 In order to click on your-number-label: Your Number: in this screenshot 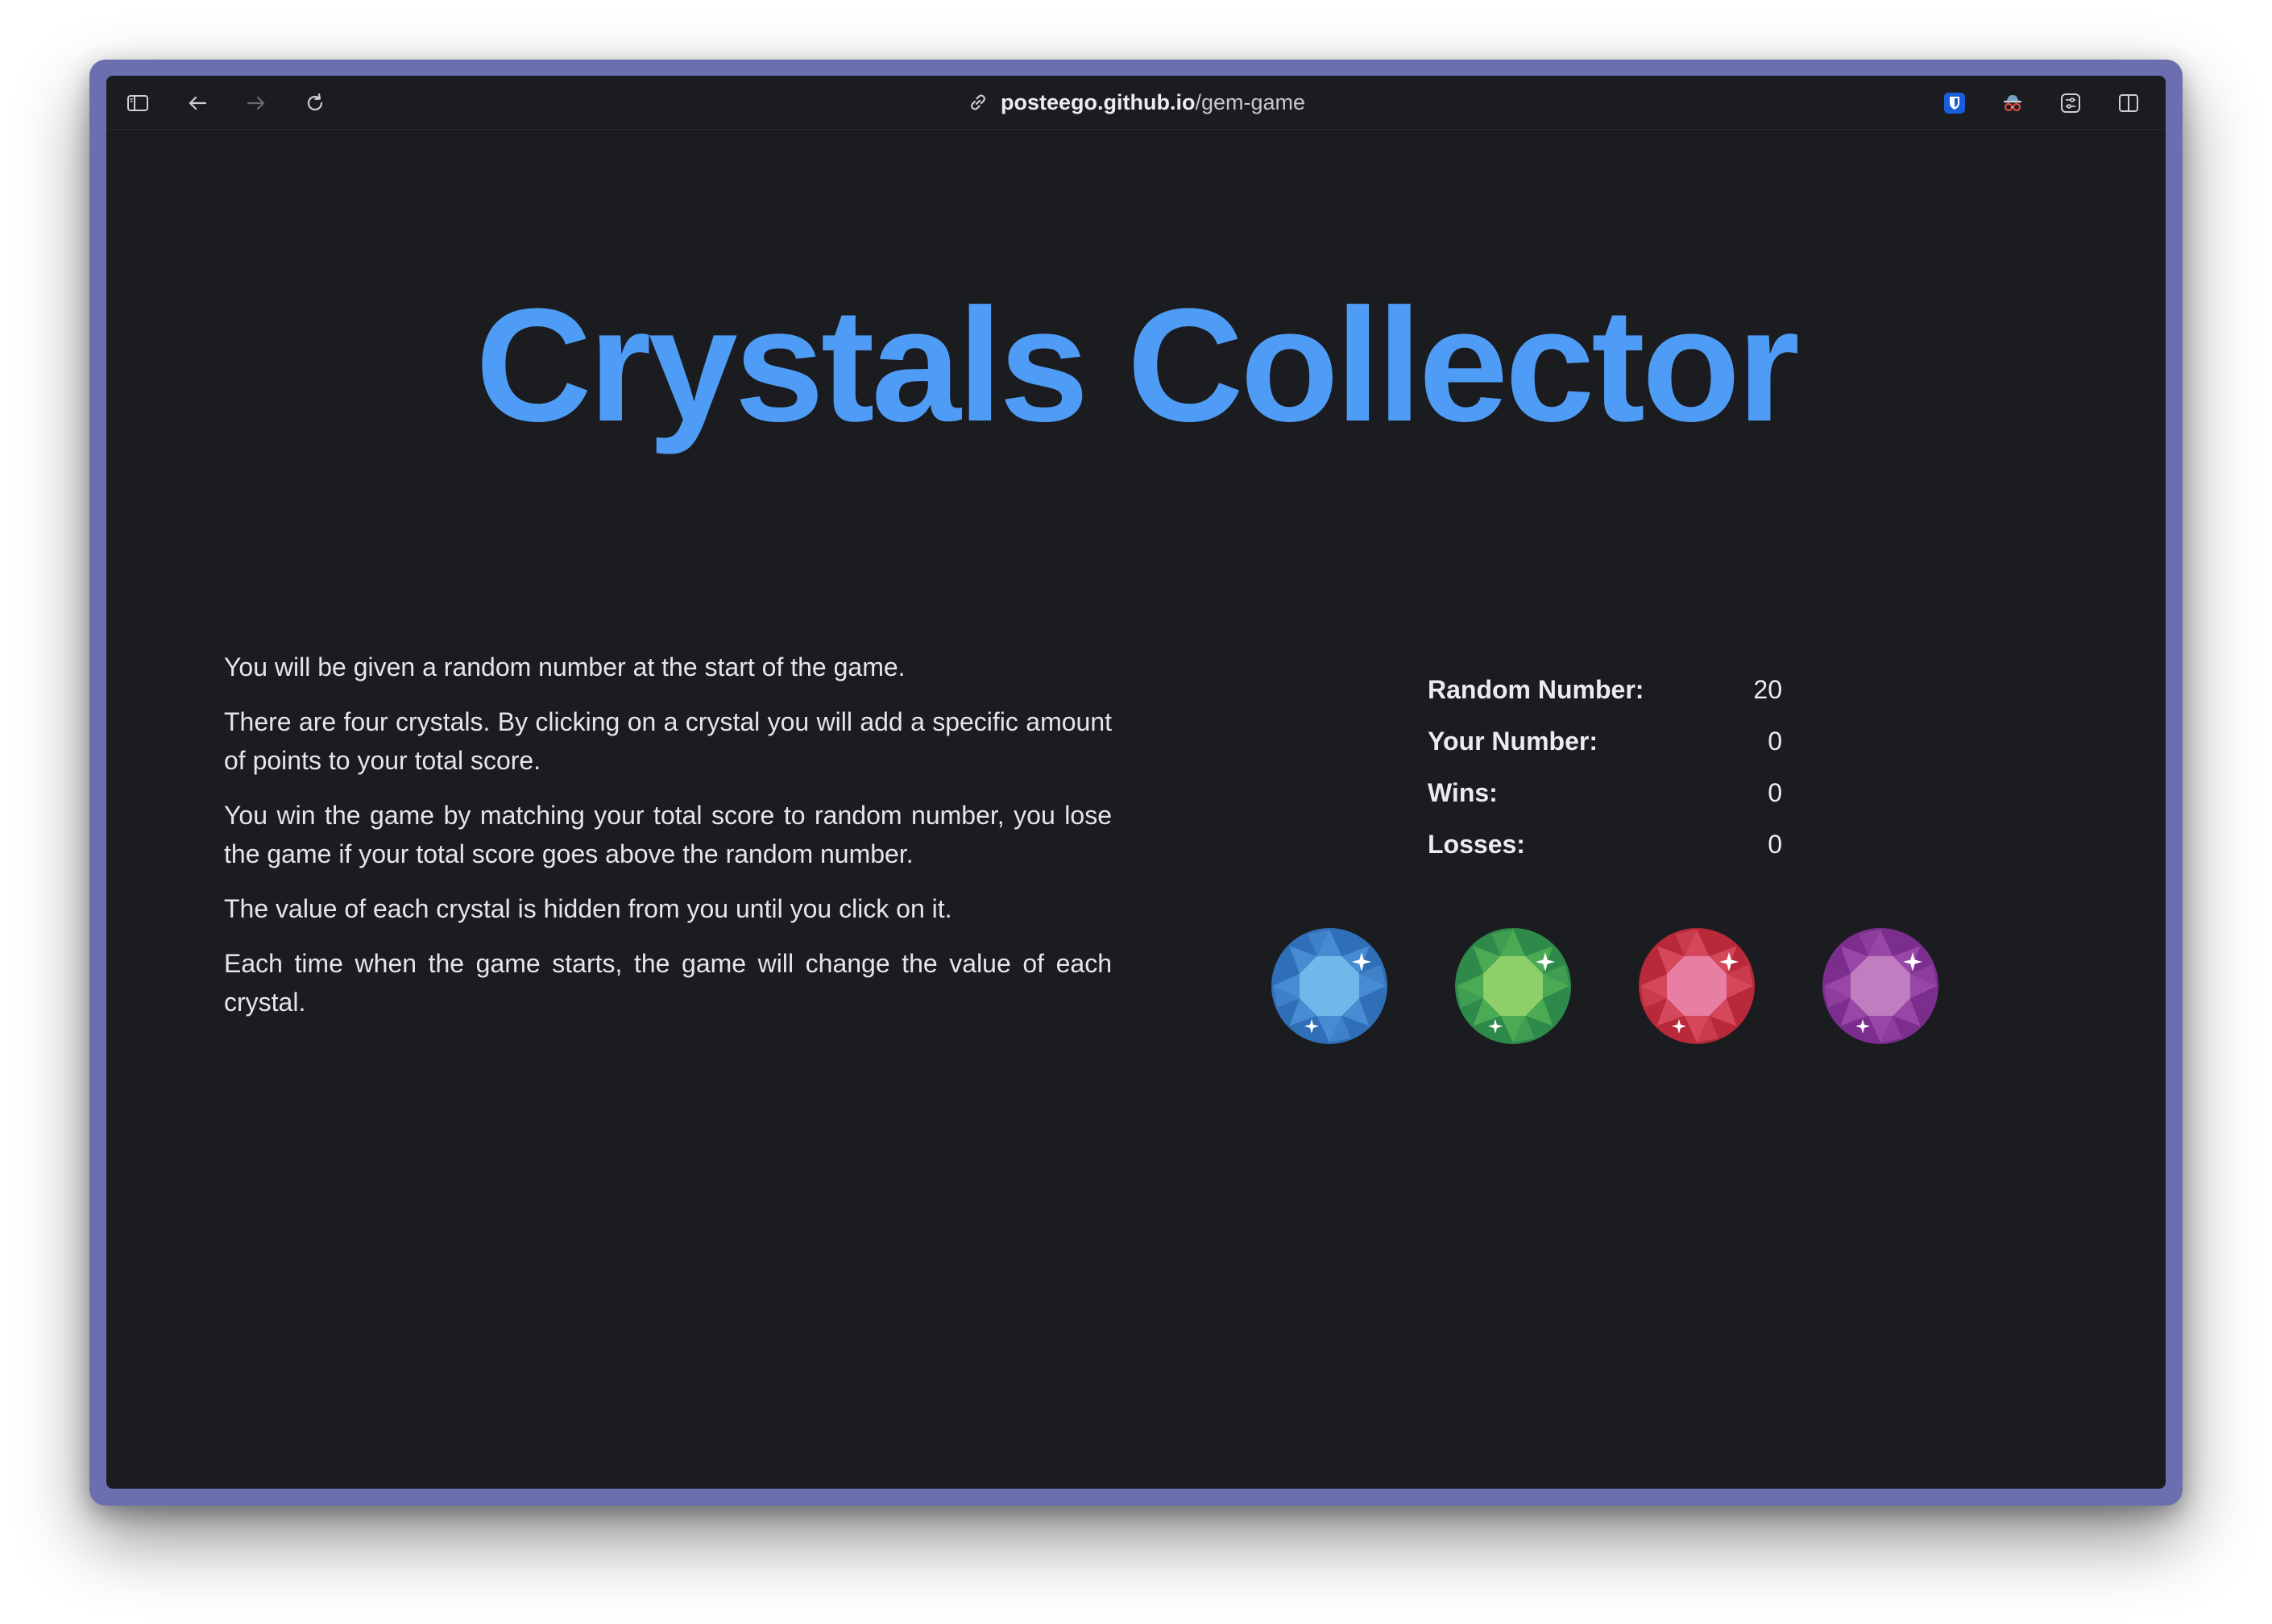, I will do `click(1513, 741)`.